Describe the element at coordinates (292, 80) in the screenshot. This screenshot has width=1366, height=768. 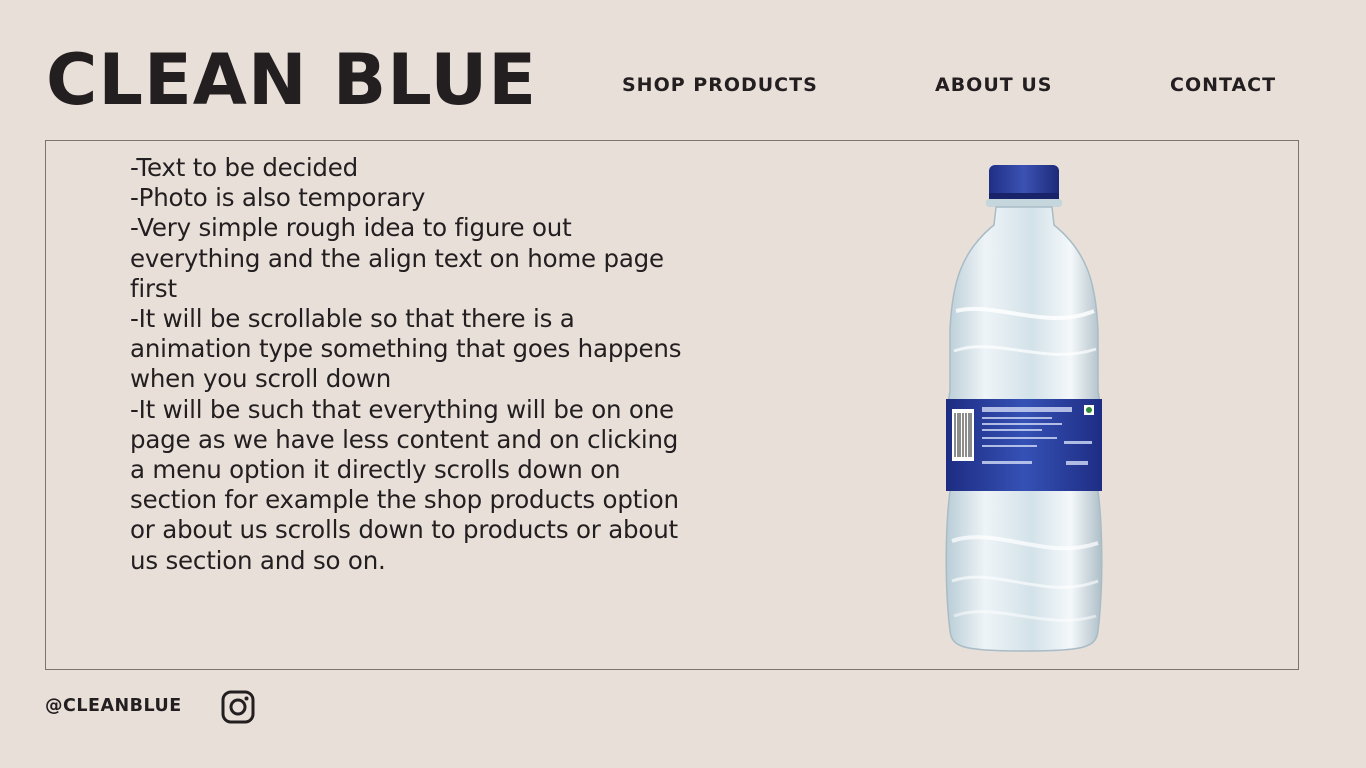
I see `brand-title: CLEAN BLUE` at that location.